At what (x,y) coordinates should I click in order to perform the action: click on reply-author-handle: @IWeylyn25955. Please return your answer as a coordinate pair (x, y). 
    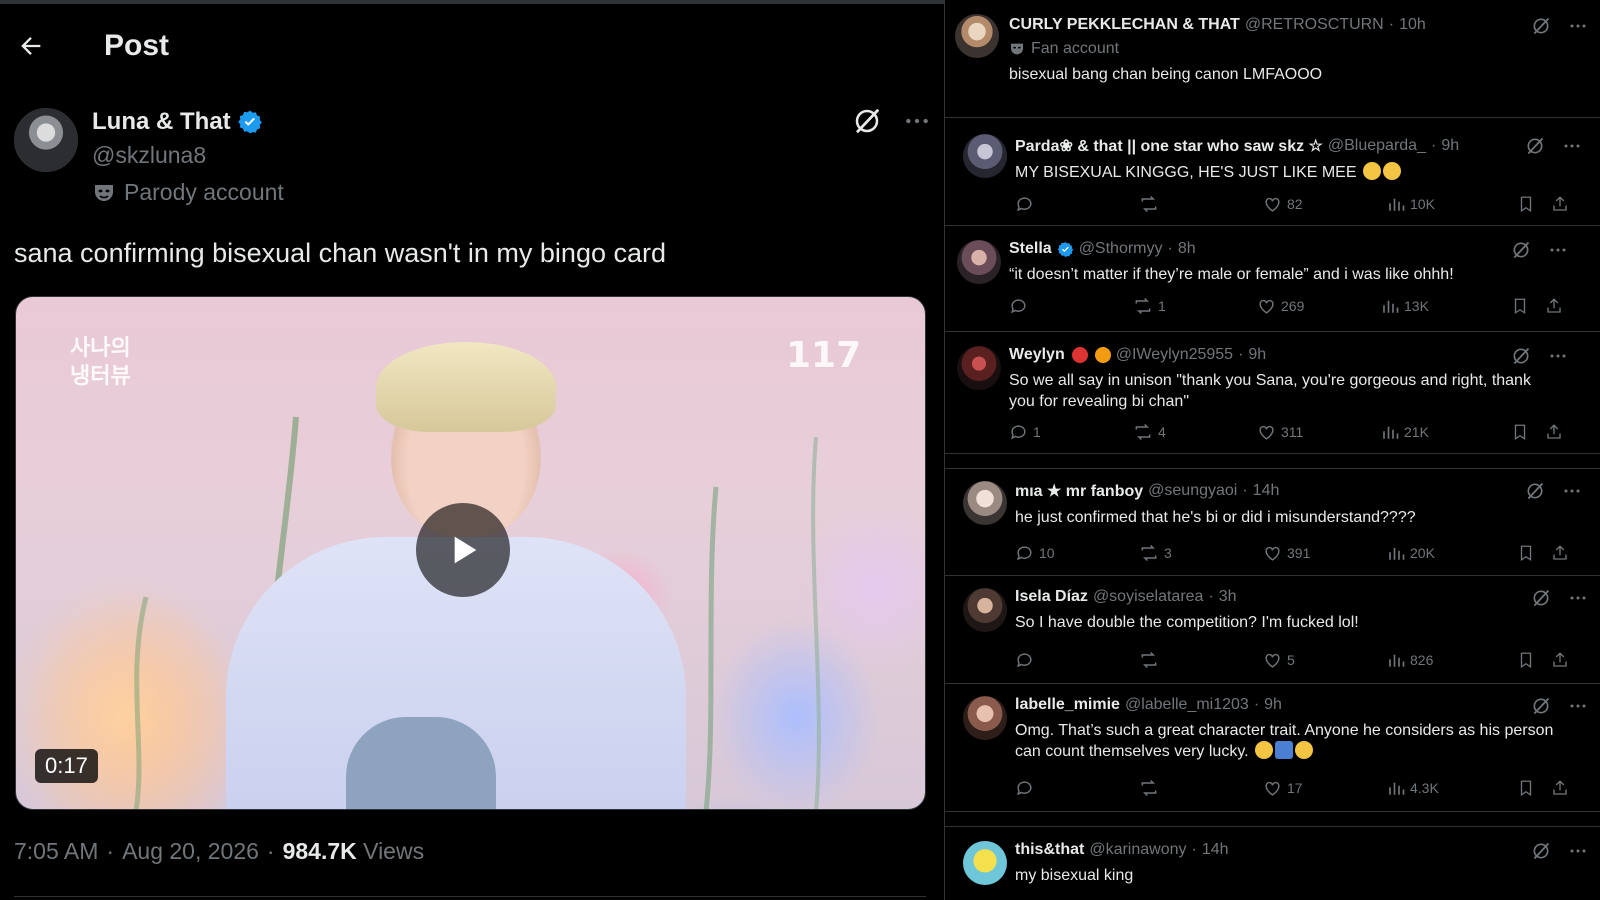
    Looking at the image, I should click on (1174, 355).